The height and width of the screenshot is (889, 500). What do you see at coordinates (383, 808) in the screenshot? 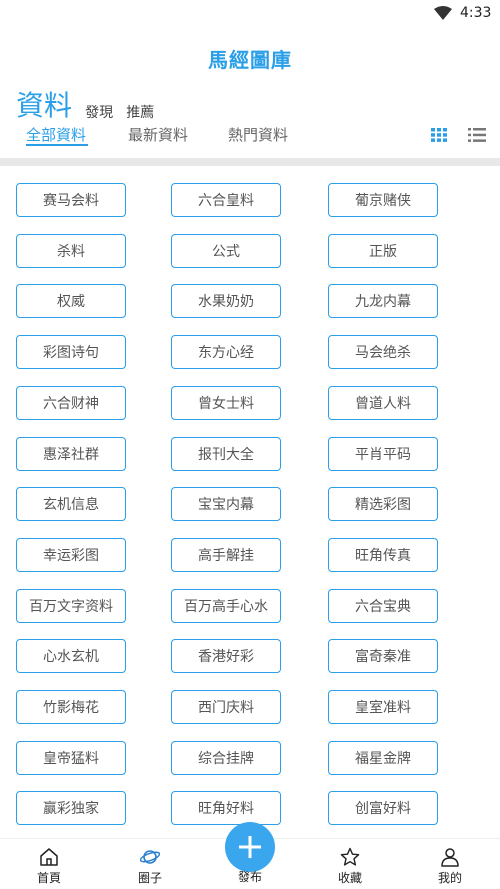
I see `category-item: 创富好料` at bounding box center [383, 808].